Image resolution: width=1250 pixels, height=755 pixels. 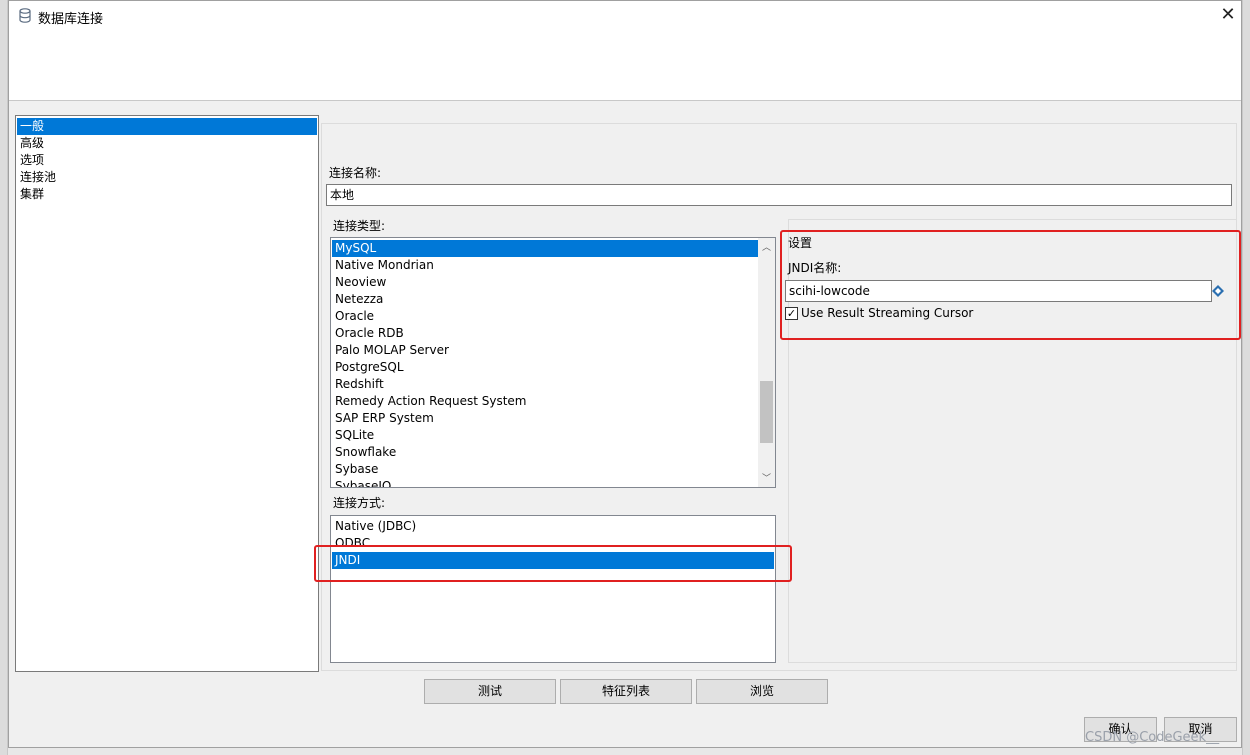 I want to click on list-item: Native (JDBC), so click(x=553, y=526).